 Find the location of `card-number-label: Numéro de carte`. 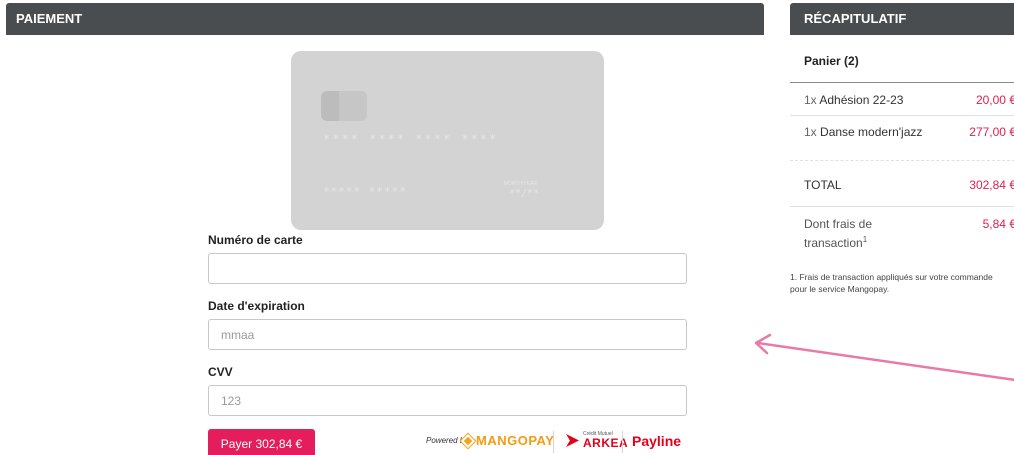

card-number-label: Numéro de carte is located at coordinates (255, 240).